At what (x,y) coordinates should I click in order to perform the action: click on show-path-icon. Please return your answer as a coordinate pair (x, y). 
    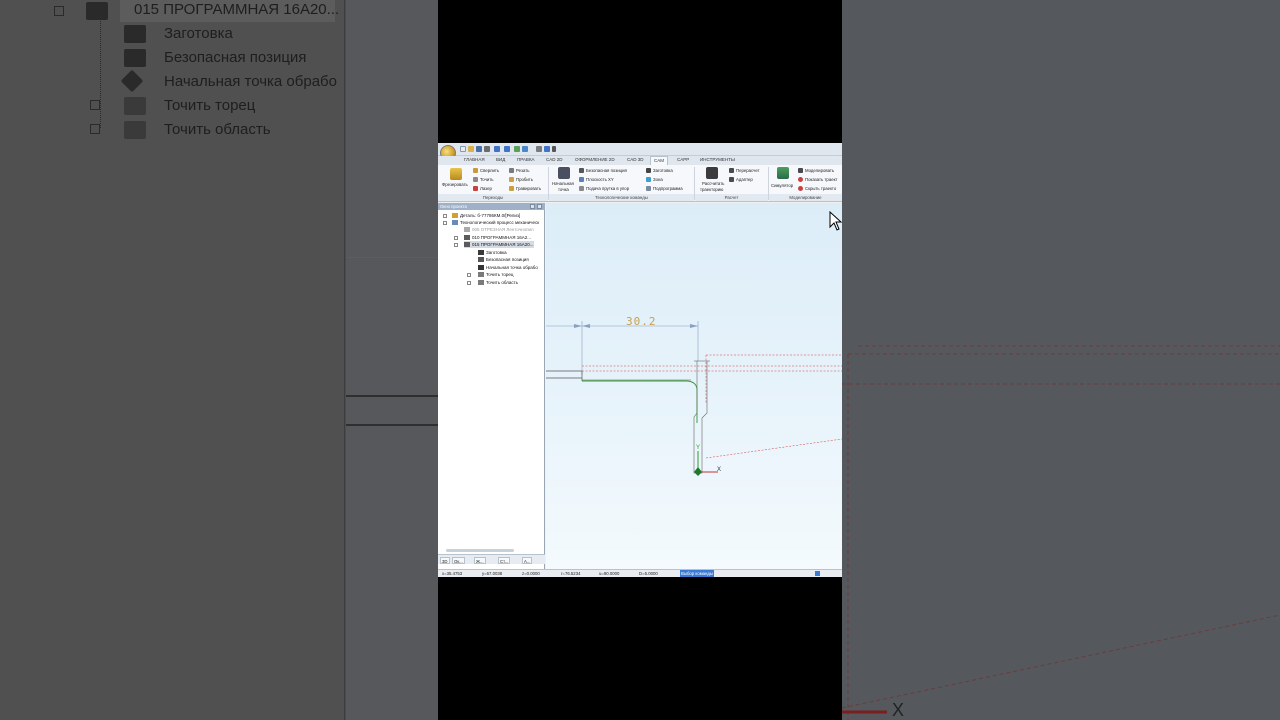
    Looking at the image, I should click on (800, 180).